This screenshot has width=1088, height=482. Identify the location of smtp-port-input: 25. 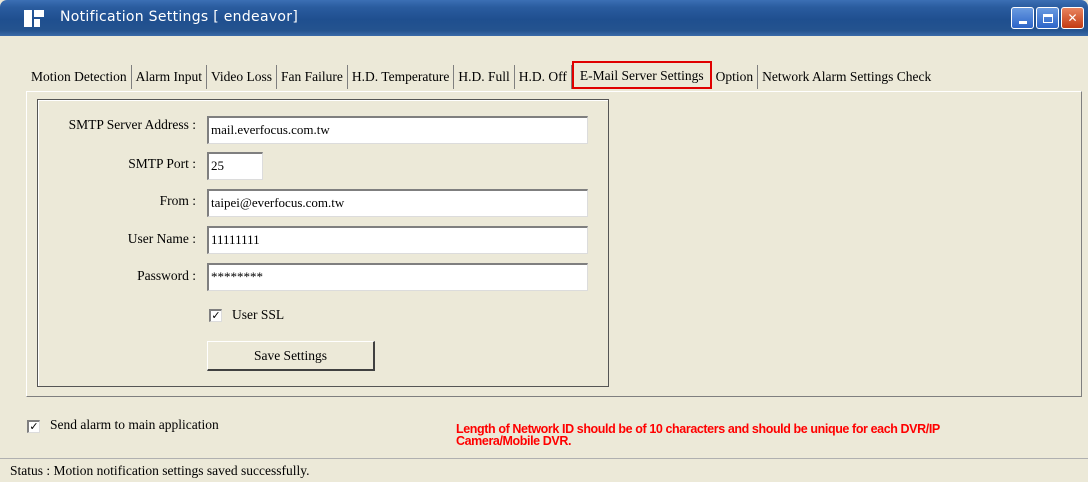
(235, 166).